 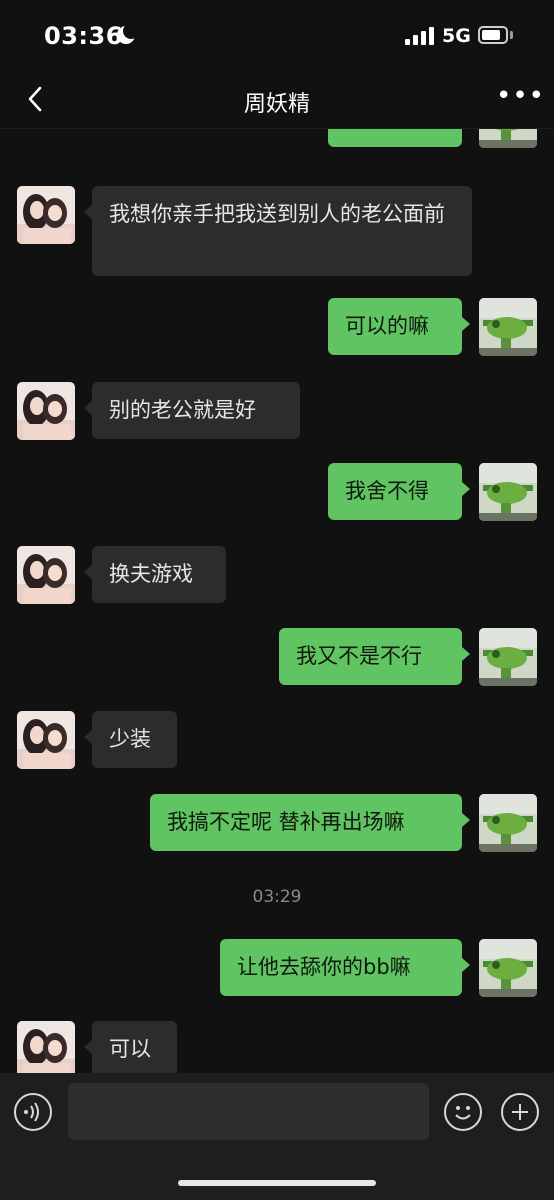 What do you see at coordinates (420, 36) in the screenshot?
I see `signal-icon` at bounding box center [420, 36].